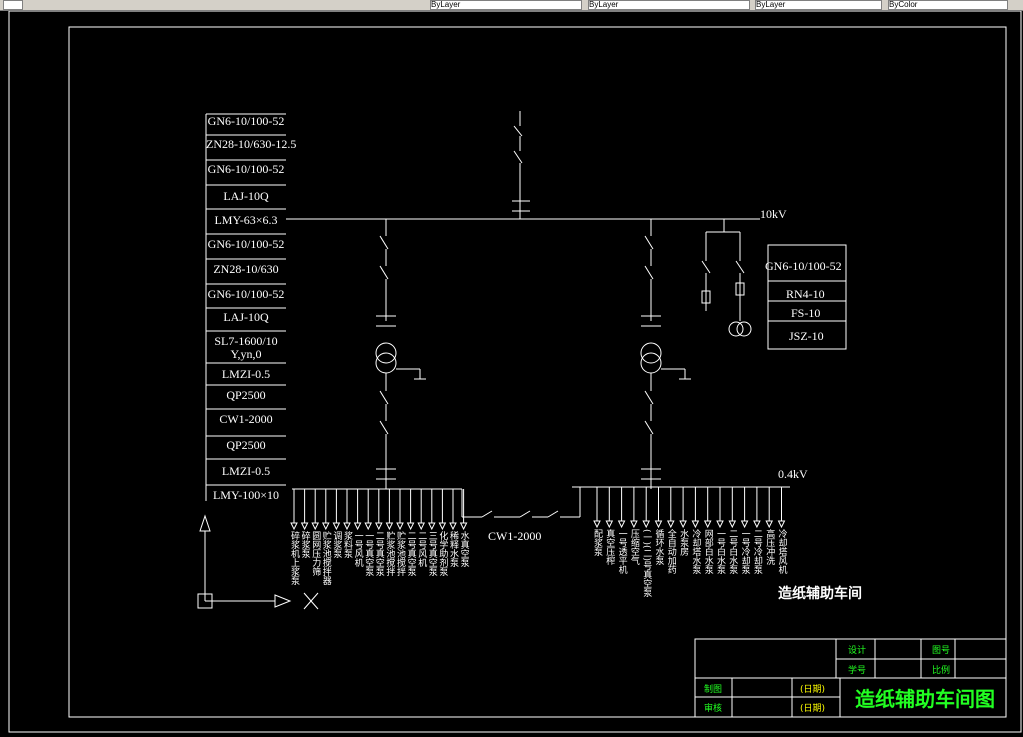 This screenshot has height=737, width=1023. Describe the element at coordinates (818, 5) in the screenshot. I see `lineweight-dropdown: ByLayer` at that location.